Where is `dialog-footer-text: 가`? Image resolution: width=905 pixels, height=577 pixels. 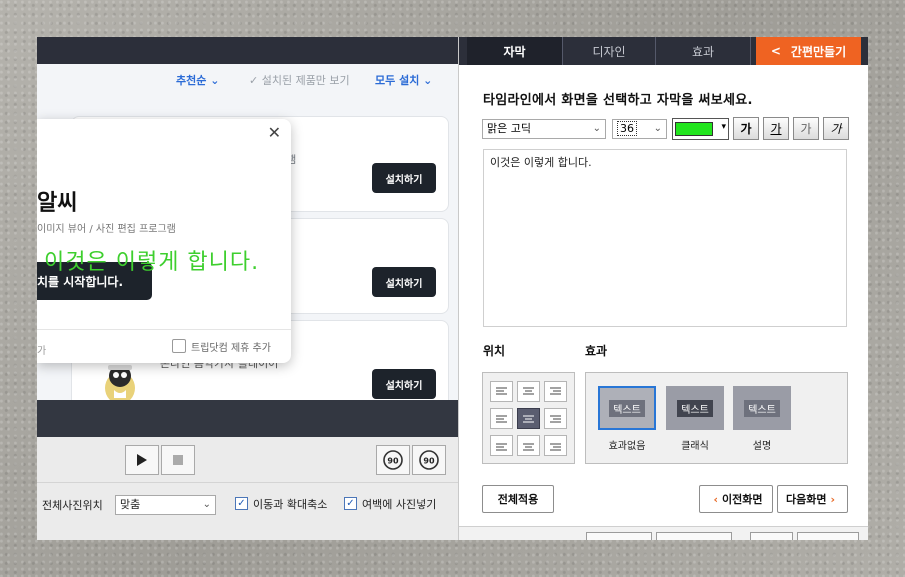 dialog-footer-text: 가 is located at coordinates (42, 351).